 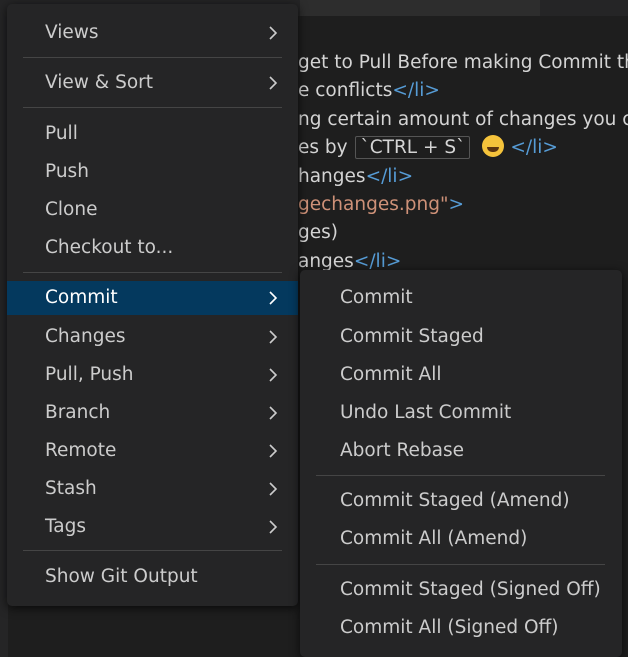 I want to click on editor-line: e conflicts</li>, so click(x=369, y=90).